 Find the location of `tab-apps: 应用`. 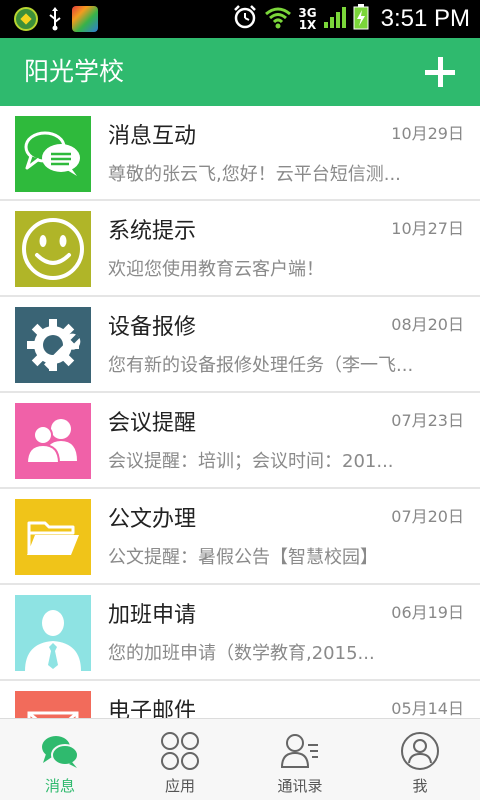

tab-apps: 应用 is located at coordinates (180, 759).